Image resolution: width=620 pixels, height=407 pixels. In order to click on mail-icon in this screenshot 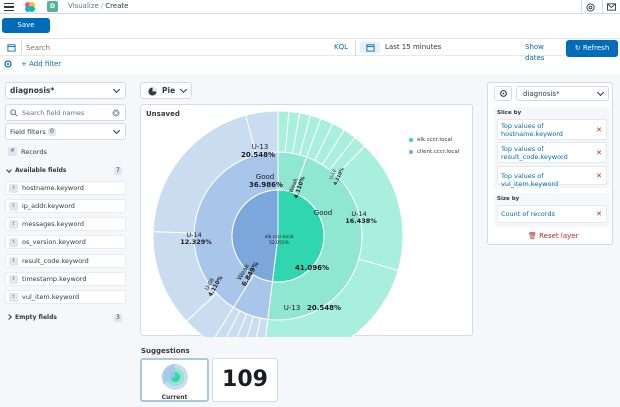, I will do `click(611, 7)`.